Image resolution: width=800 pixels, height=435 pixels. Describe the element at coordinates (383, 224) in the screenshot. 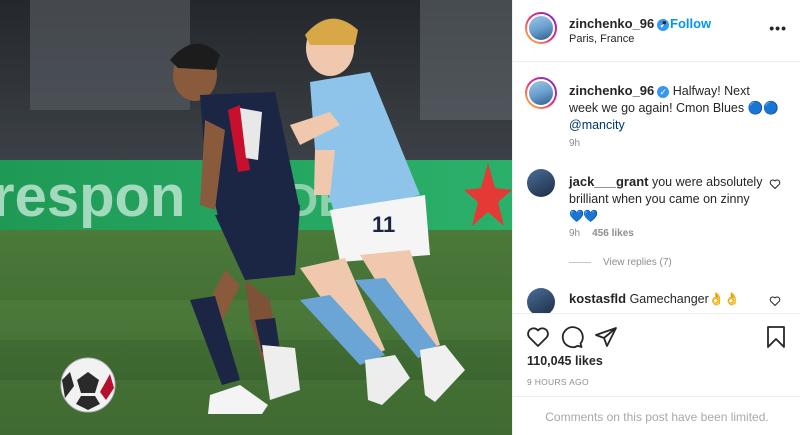

I see `shirt-number: 11` at that location.